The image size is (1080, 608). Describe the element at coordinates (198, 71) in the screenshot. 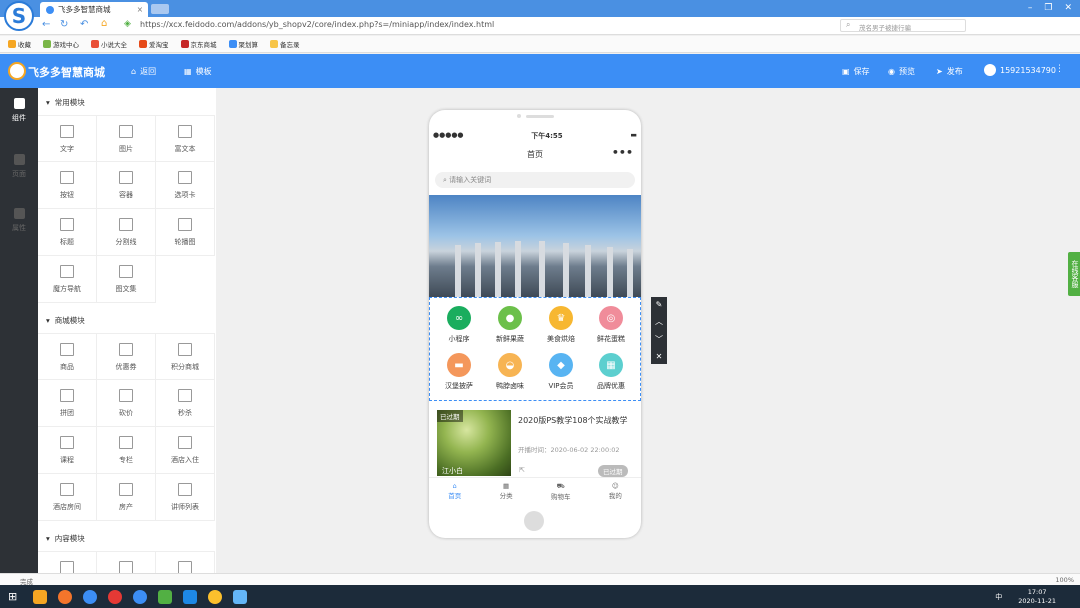

I see `template-button: ▦ 模板` at that location.